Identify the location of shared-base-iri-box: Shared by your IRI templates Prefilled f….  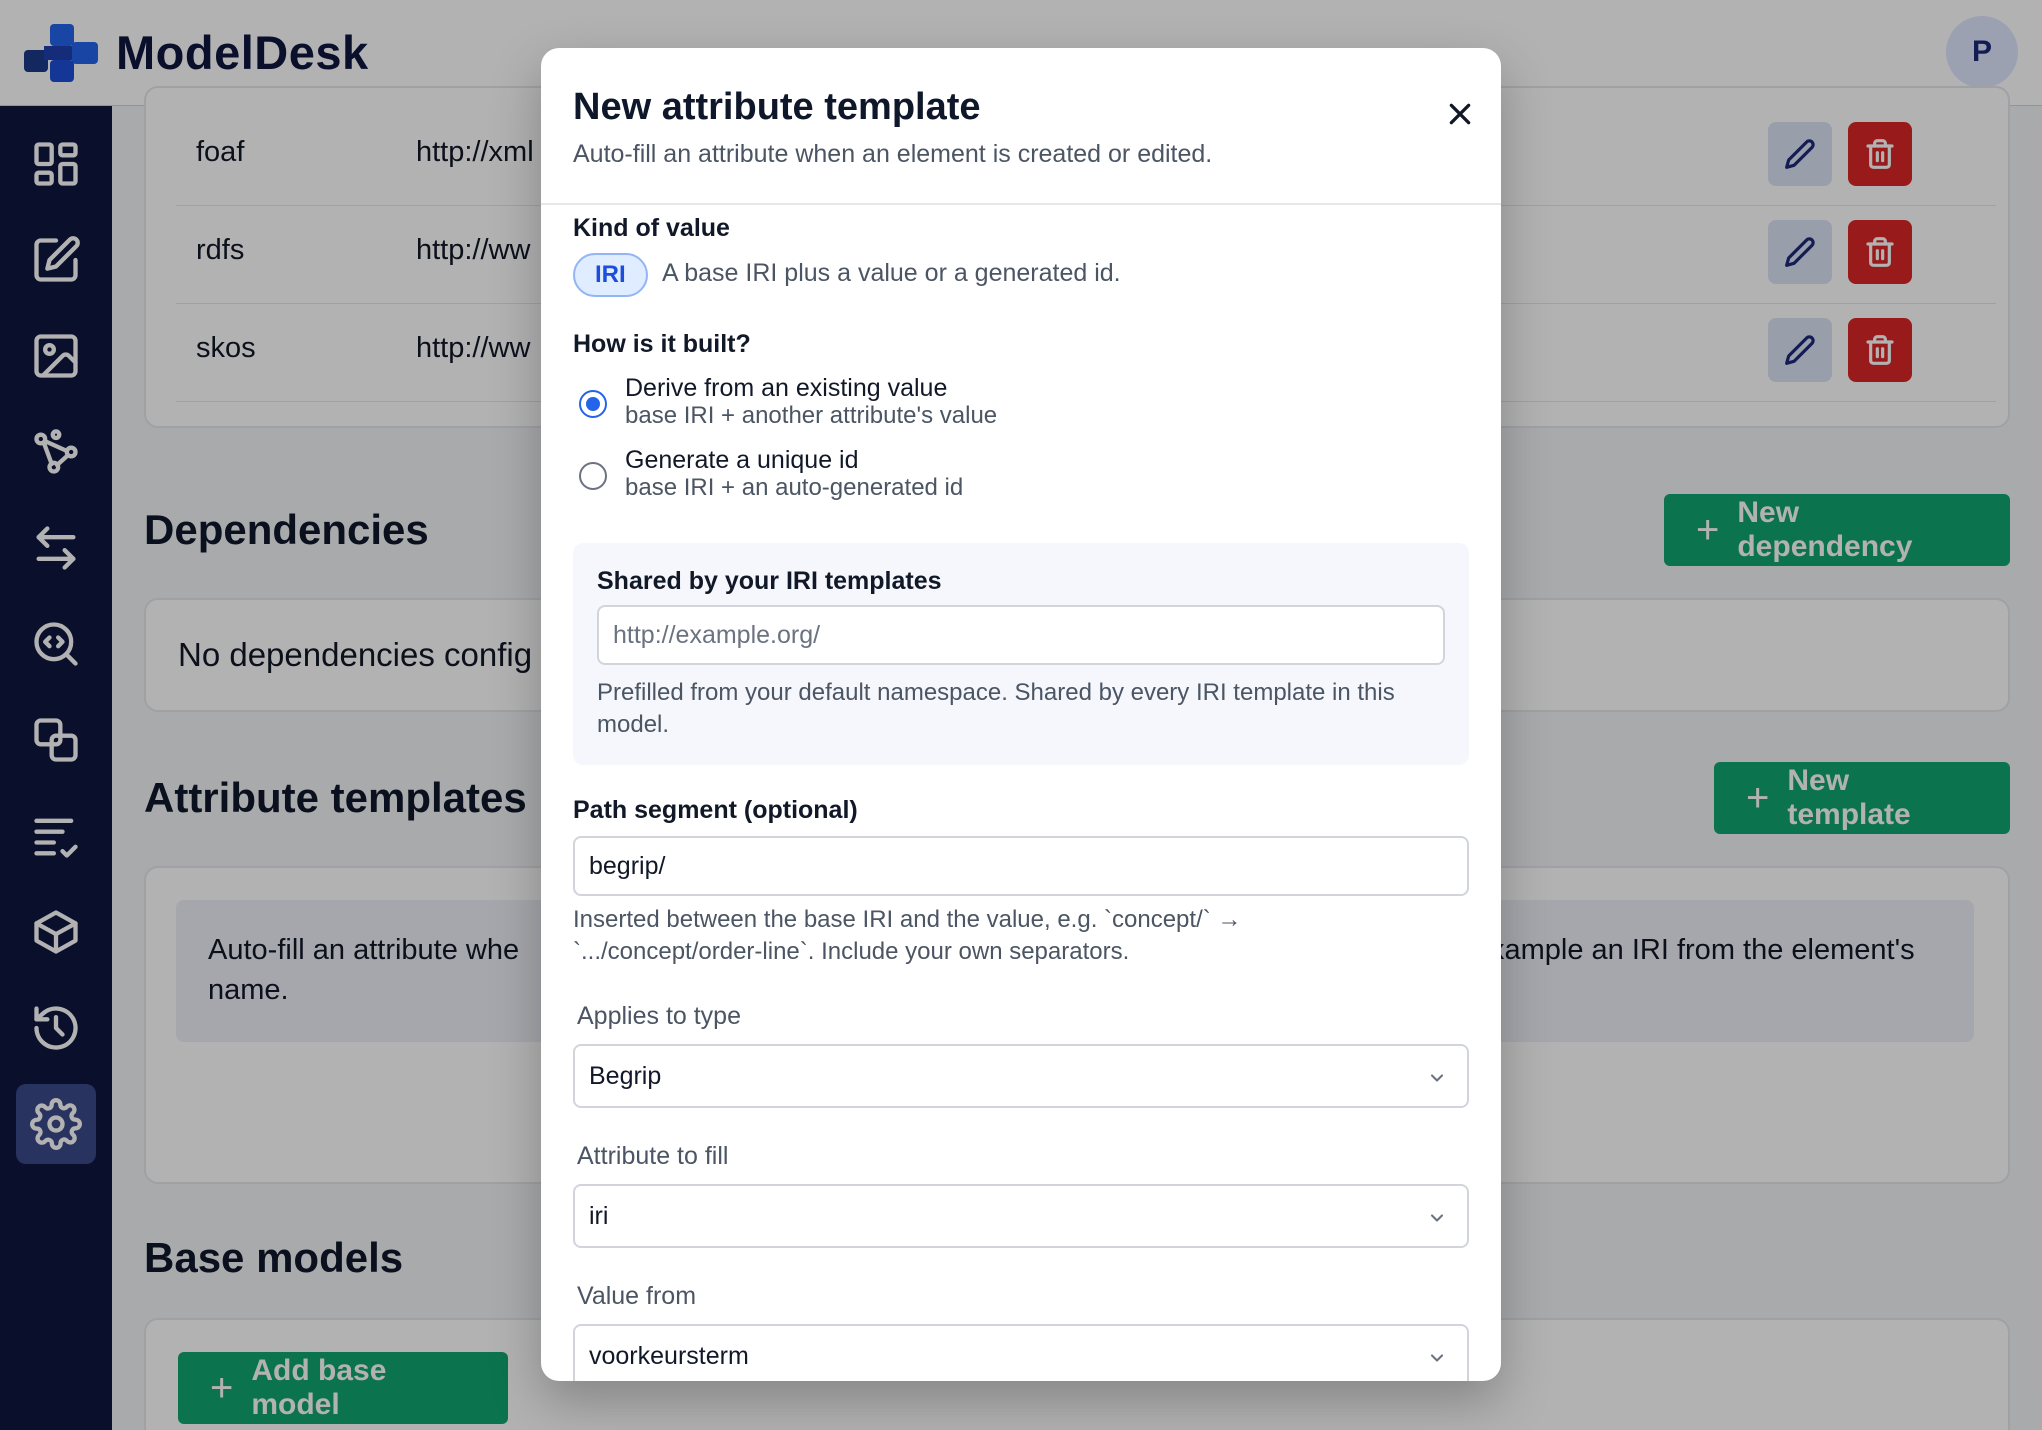
(1021, 654).